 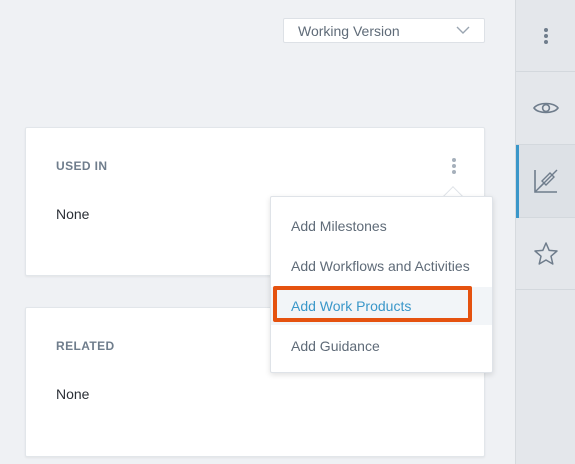 I want to click on menu-item-add-milestones: Add Milestones, so click(x=381, y=226).